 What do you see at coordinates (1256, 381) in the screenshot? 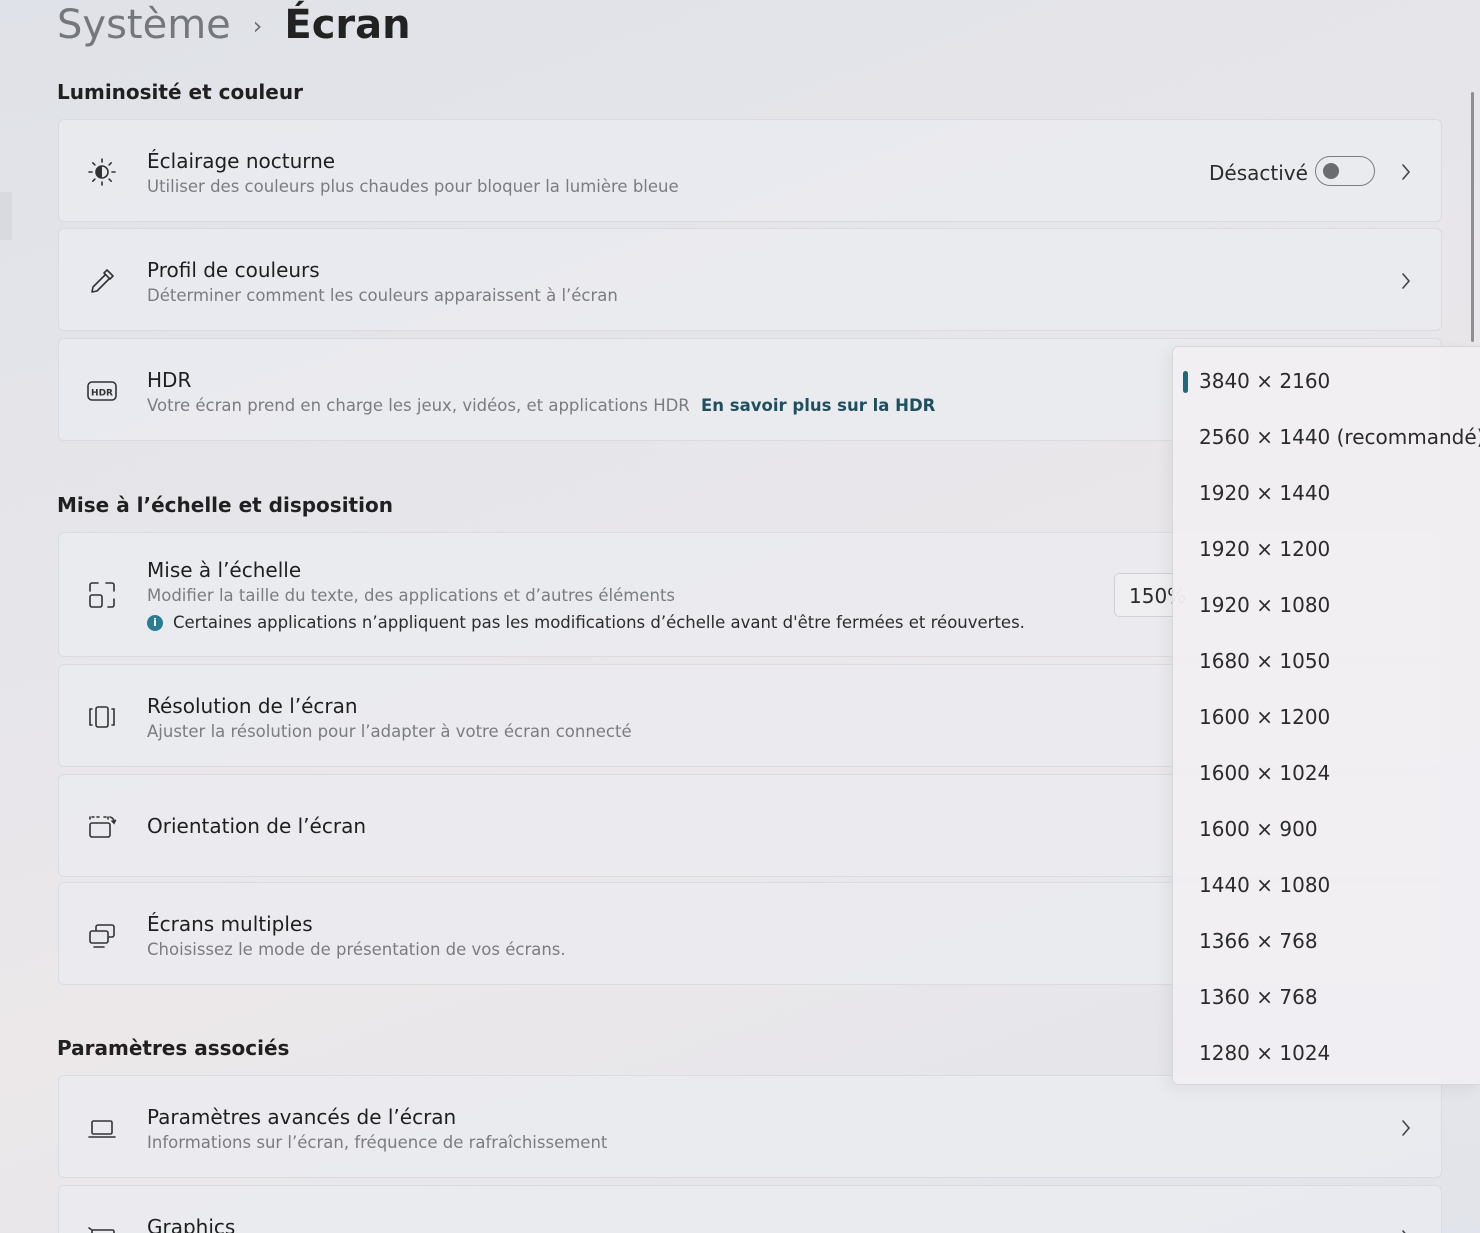
I see `resolution-option: 3840 × 2160` at bounding box center [1256, 381].